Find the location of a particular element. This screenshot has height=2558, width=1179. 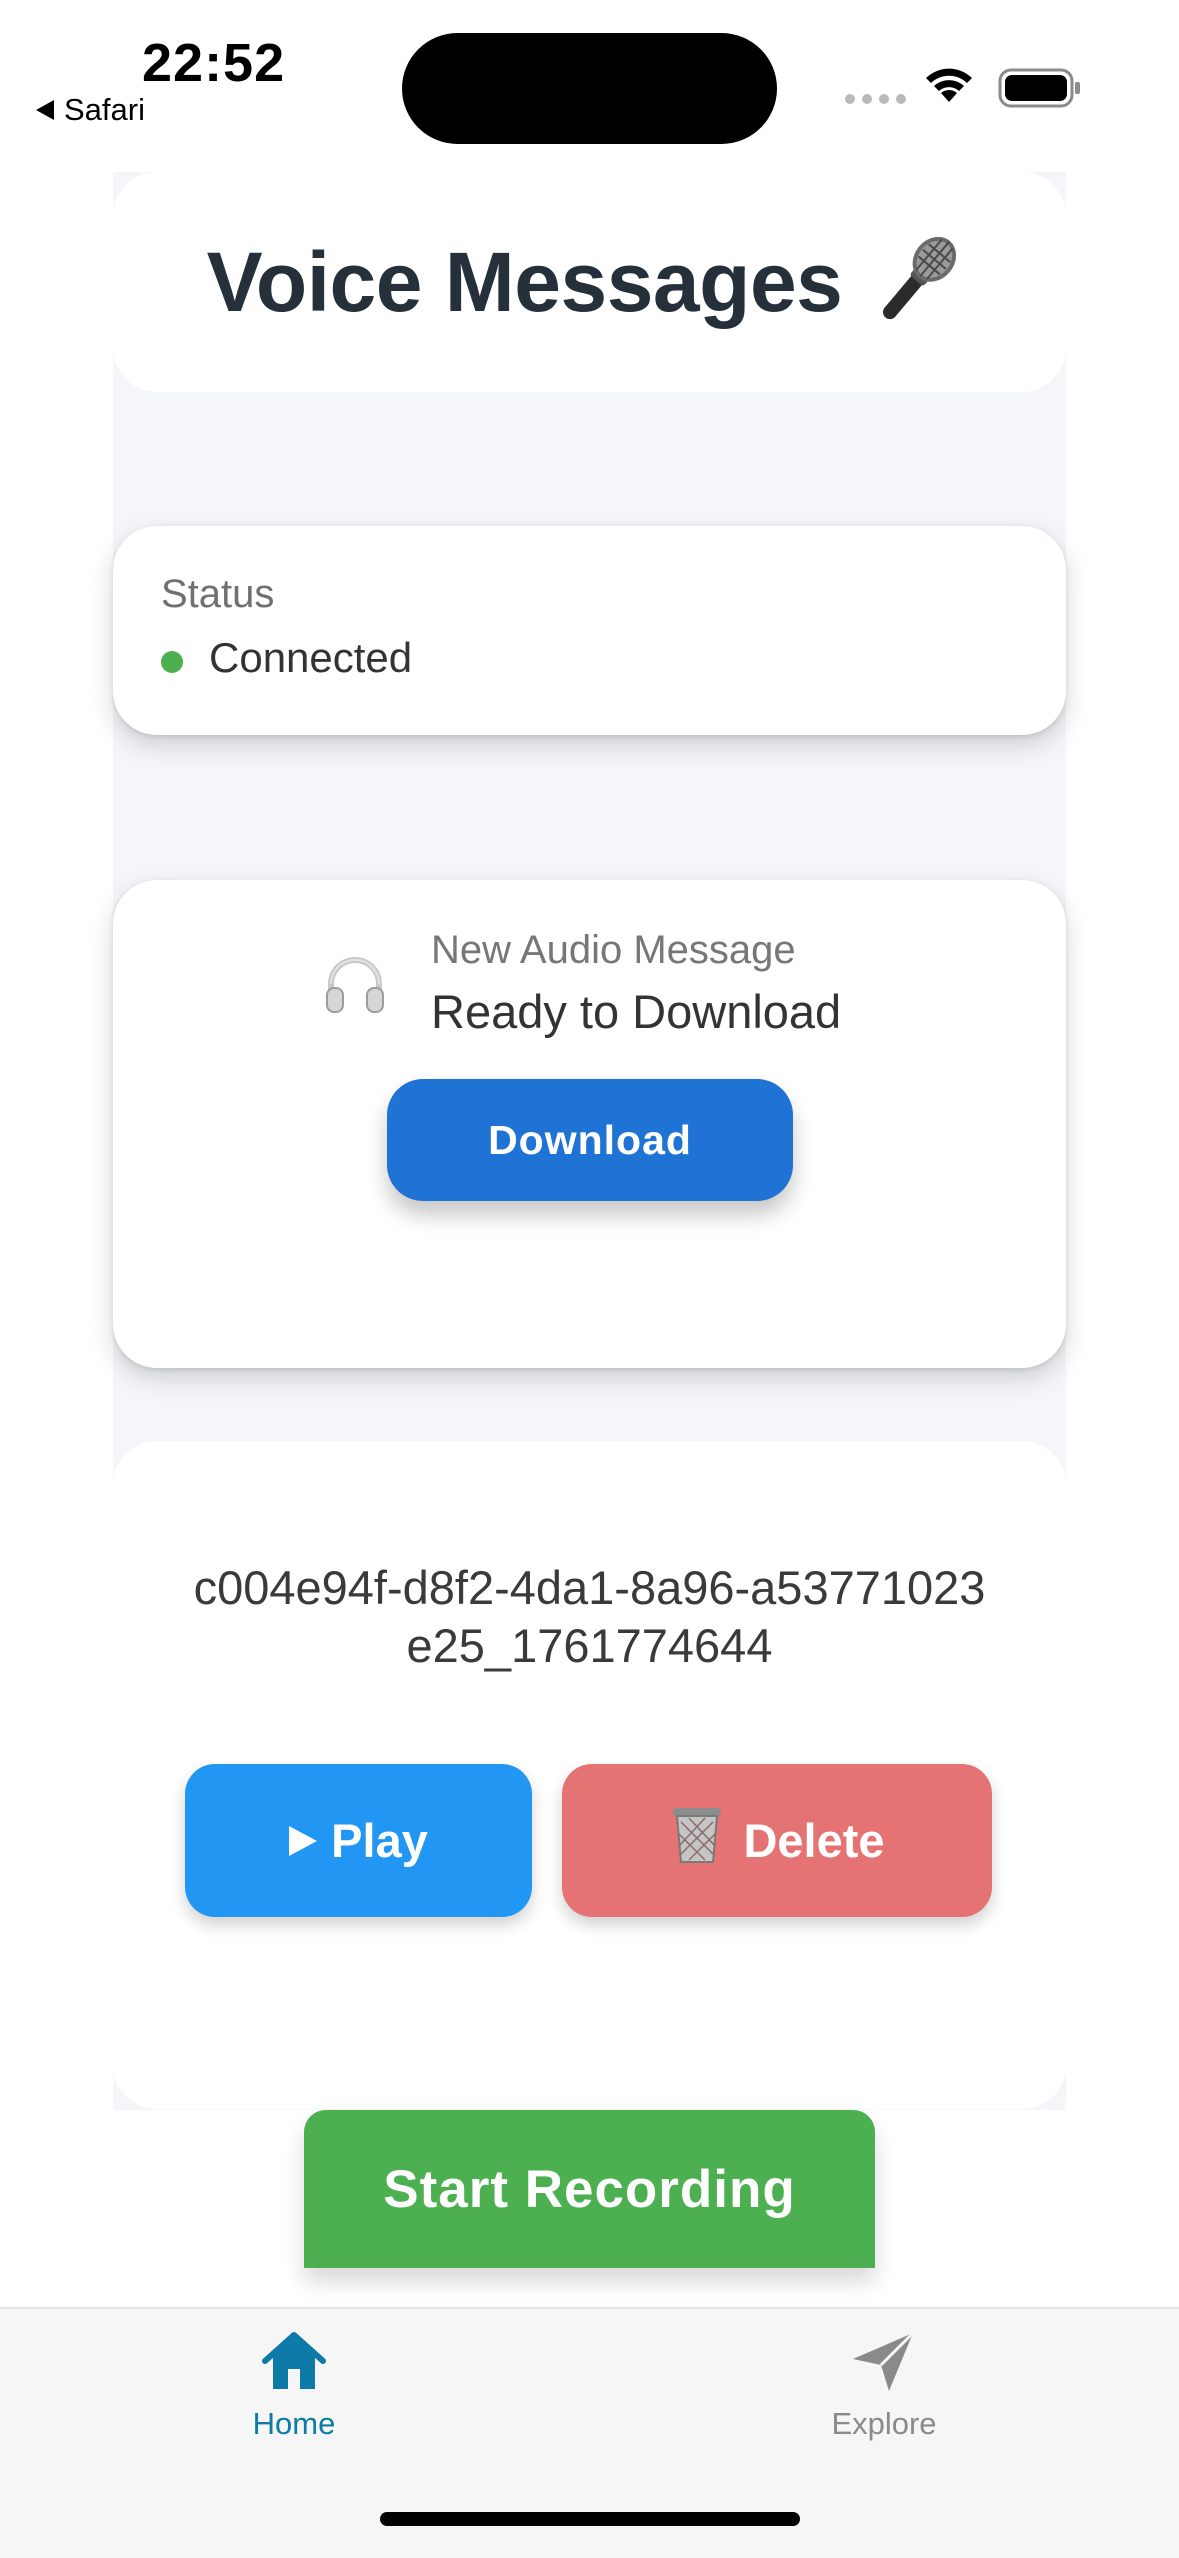

tab-home: Home is located at coordinates (294, 2385).